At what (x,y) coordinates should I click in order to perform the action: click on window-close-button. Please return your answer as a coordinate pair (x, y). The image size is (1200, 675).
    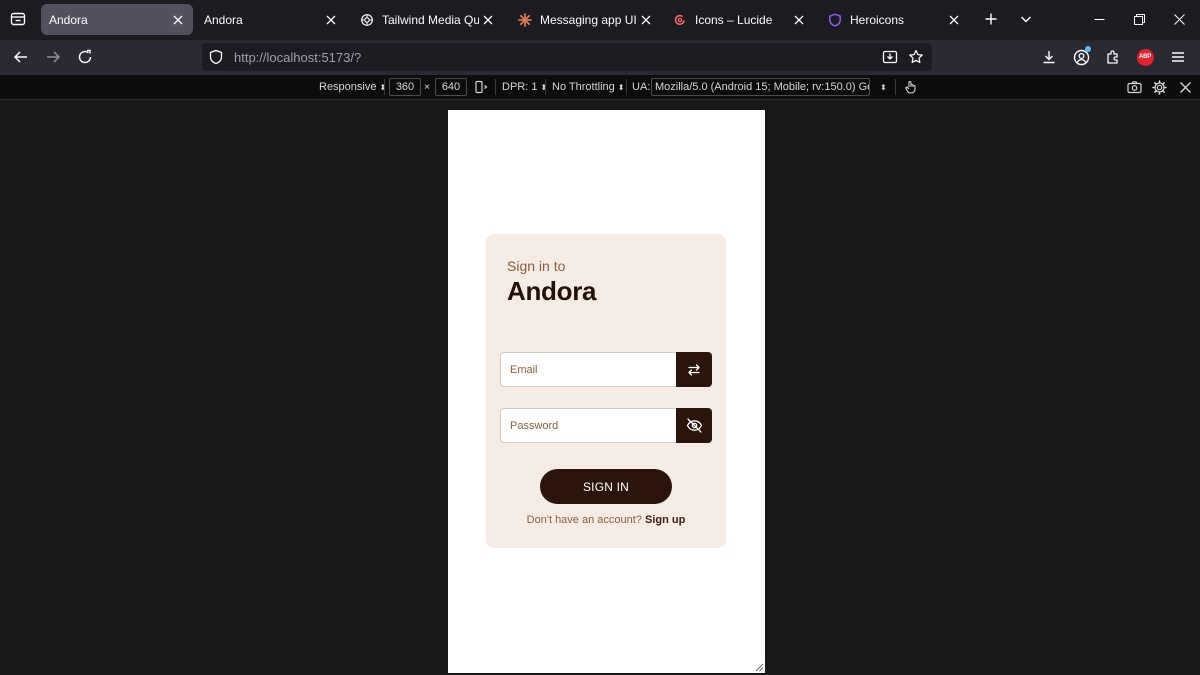
    Looking at the image, I should click on (1179, 19).